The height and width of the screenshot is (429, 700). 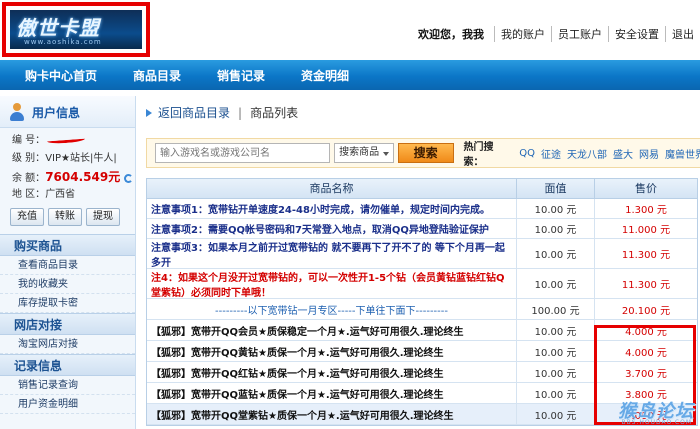 I want to click on hot-search-wow: 魔兽世界, so click(x=682, y=153).